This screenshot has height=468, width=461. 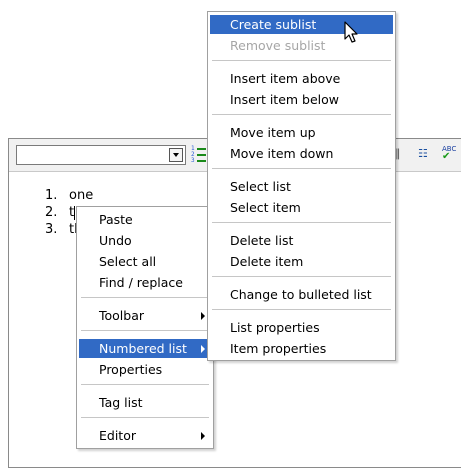 What do you see at coordinates (301, 207) in the screenshot?
I see `menu-item-select-item: Select item` at bounding box center [301, 207].